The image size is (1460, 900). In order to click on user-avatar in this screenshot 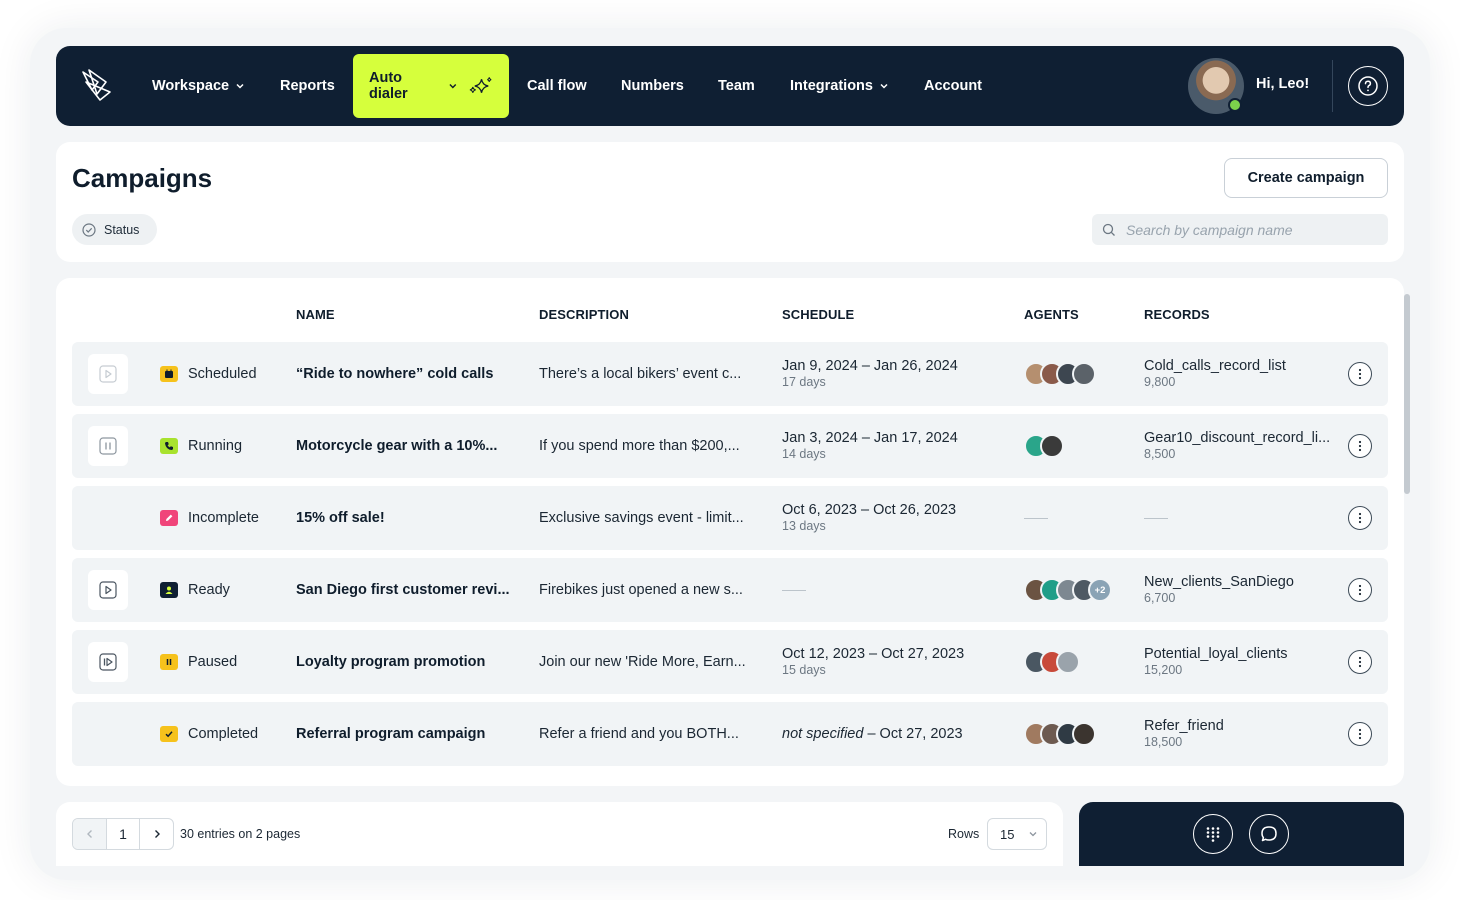, I will do `click(1216, 86)`.